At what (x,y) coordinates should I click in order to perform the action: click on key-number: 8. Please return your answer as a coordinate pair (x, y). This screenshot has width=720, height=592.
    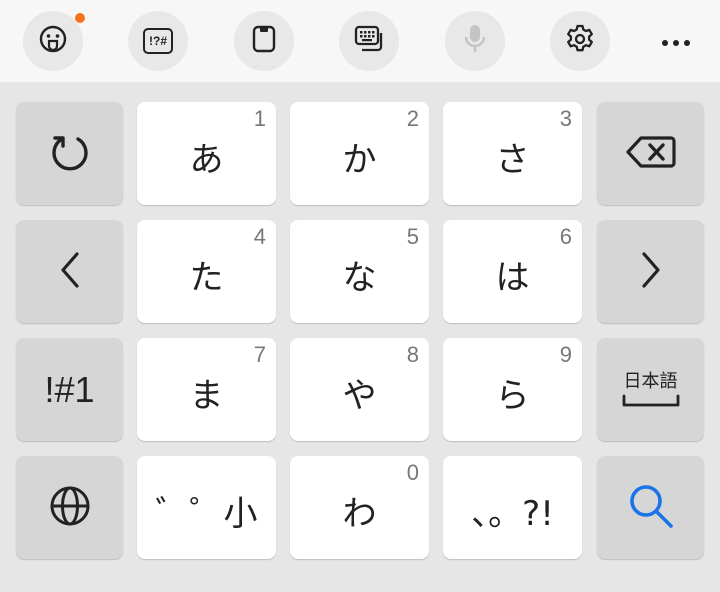
    Looking at the image, I should click on (412, 354).